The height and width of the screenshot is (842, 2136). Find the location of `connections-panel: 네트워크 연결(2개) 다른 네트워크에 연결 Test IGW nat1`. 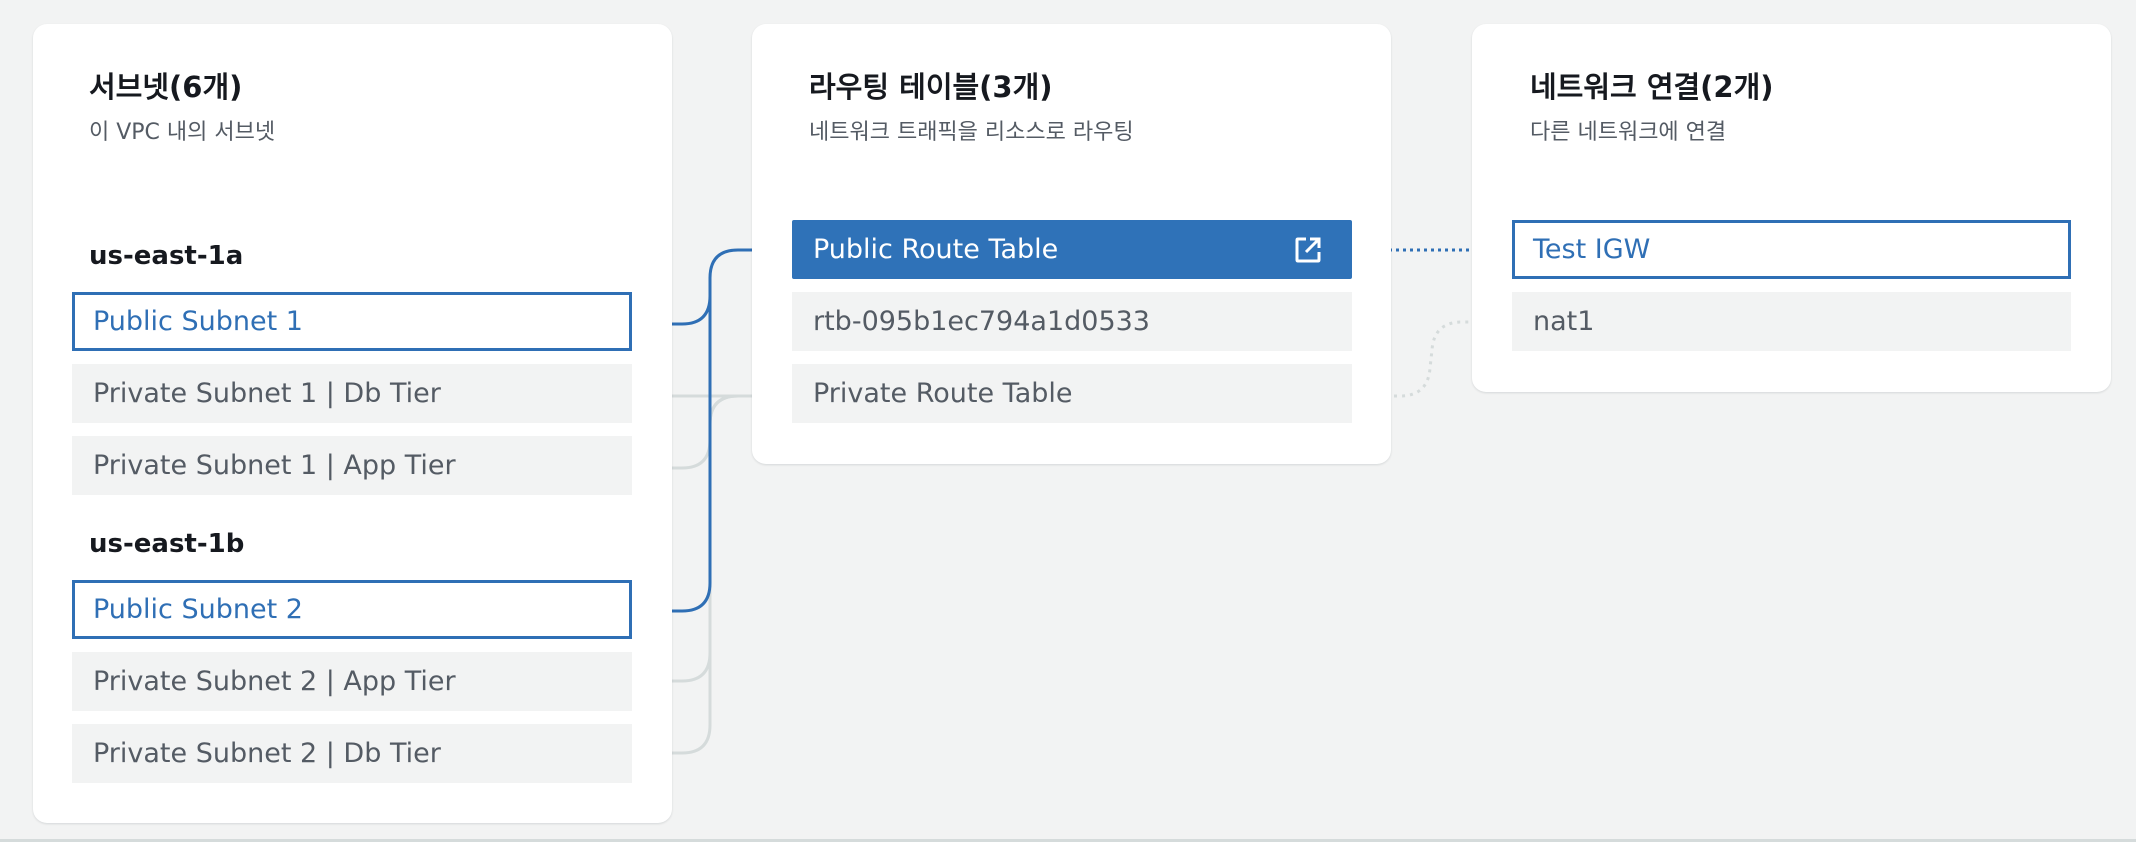

connections-panel: 네트워크 연결(2개) 다른 네트워크에 연결 Test IGW nat1 is located at coordinates (1791, 208).